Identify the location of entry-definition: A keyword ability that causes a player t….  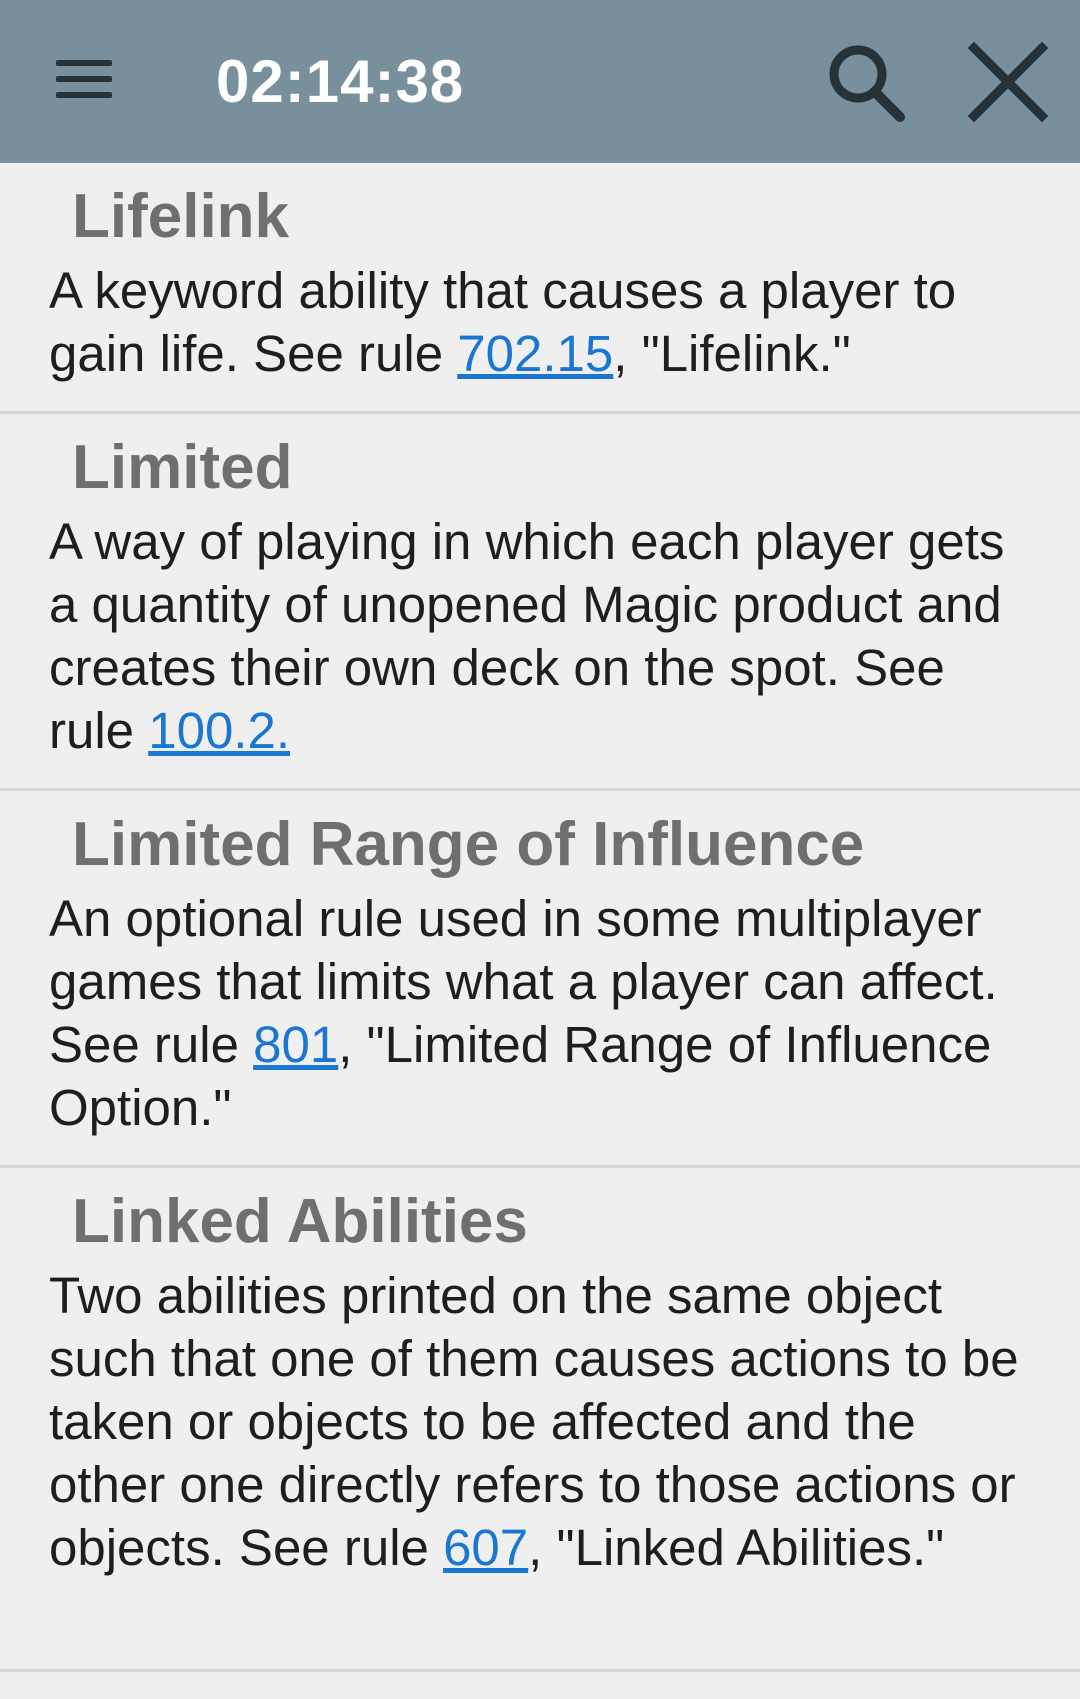
(544, 322).